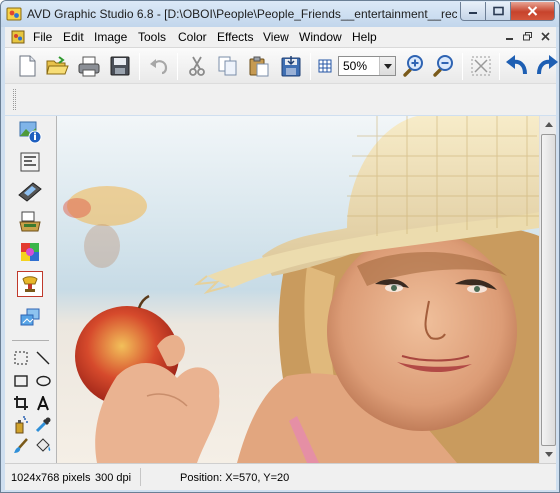 The width and height of the screenshot is (560, 493). I want to click on zoom-in-icon, so click(413, 66).